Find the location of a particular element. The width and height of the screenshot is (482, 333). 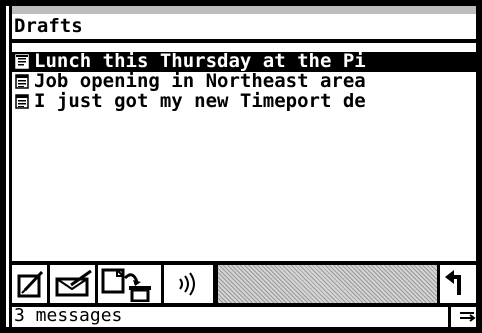

compose-icon is located at coordinates (30, 284).